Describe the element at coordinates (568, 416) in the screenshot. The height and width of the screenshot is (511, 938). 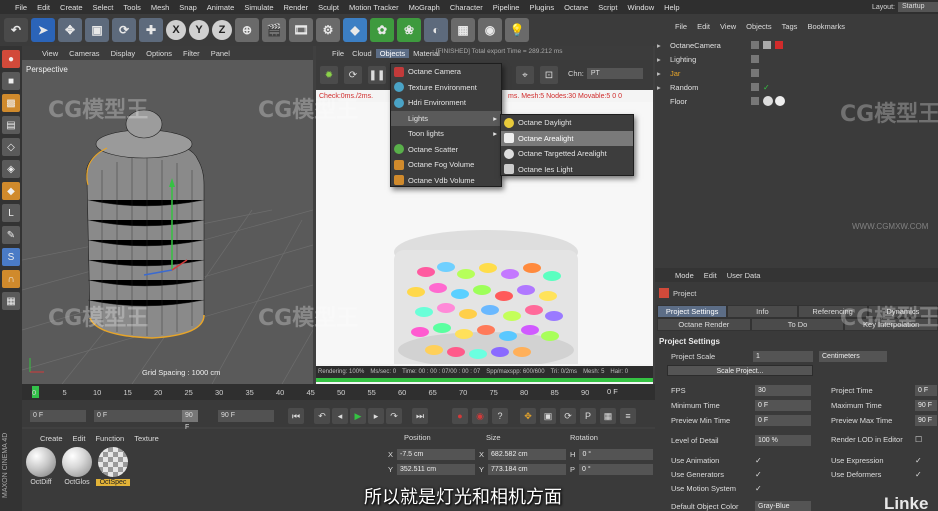
I see `rotation-key-icon: ⟳` at that location.